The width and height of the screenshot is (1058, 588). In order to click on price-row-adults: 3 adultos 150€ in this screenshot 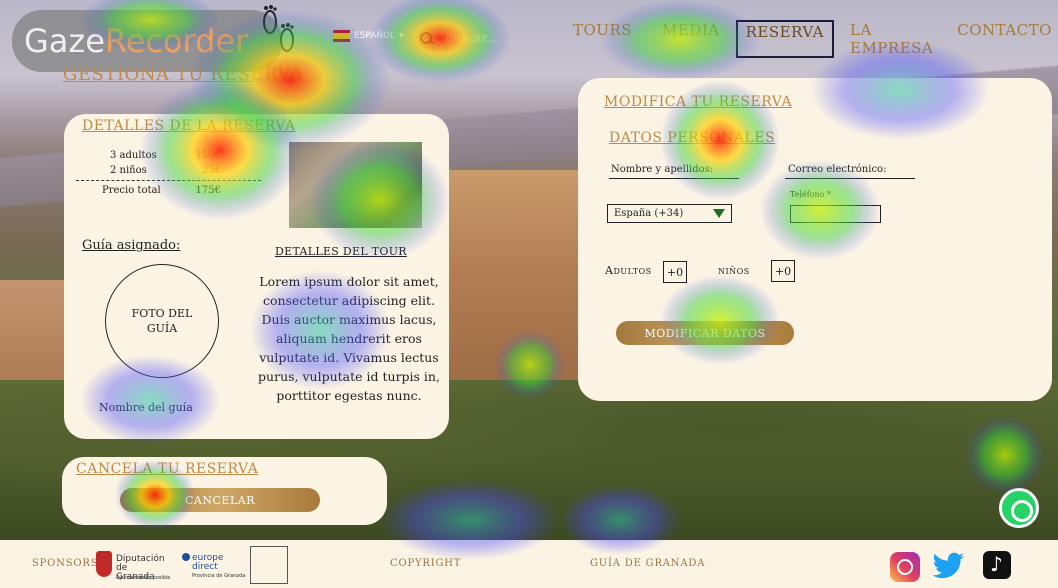, I will do `click(165, 155)`.